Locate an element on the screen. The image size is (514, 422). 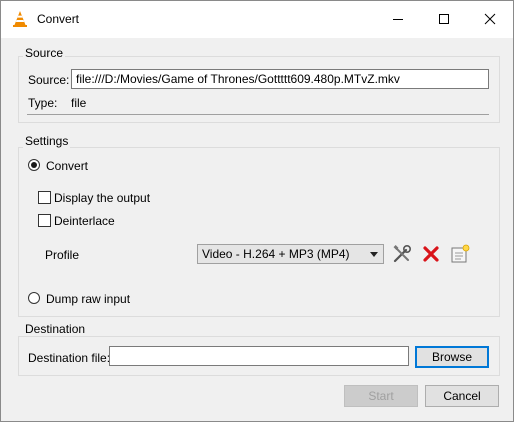
type-label: Type: is located at coordinates (43, 103).